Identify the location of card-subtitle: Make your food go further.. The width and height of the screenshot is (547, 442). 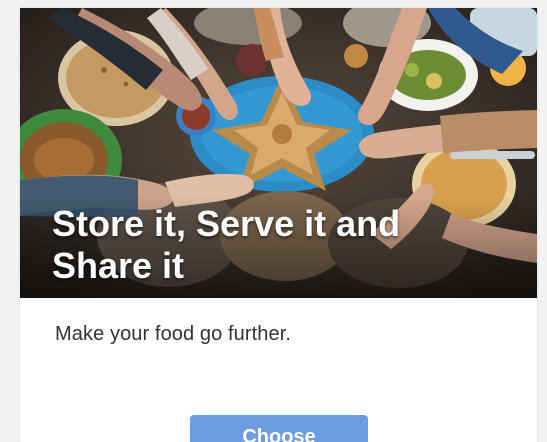
(173, 334).